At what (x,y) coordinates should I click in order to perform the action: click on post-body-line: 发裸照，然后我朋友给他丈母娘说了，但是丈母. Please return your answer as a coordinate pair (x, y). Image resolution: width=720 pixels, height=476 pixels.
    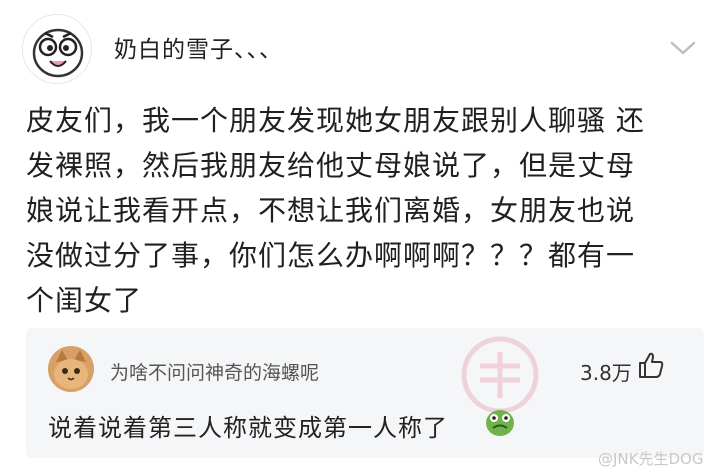
    Looking at the image, I should click on (331, 165).